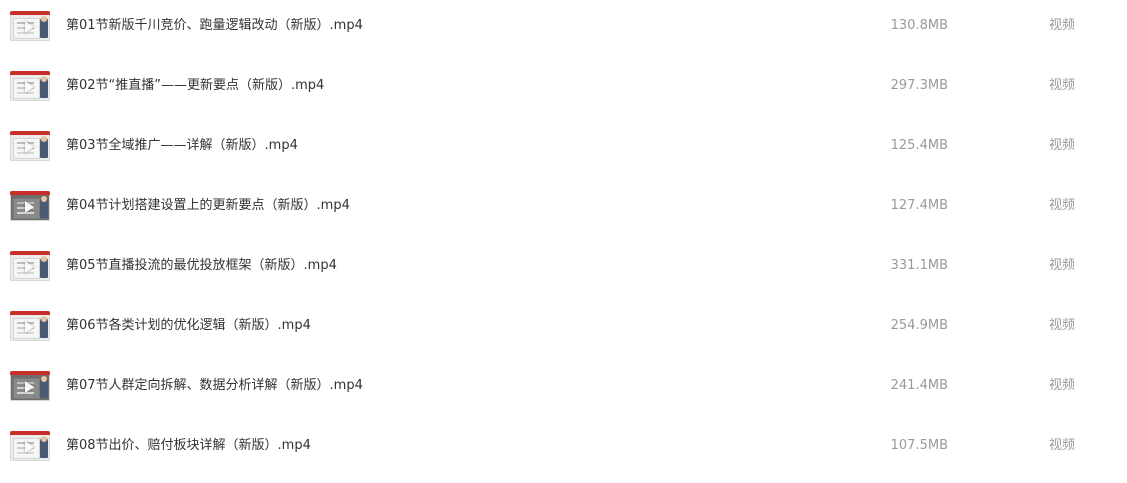 This screenshot has width=1127, height=483. What do you see at coordinates (563, 266) in the screenshot?
I see `file-row: 第05节直播投流的最优投放框架（新版）.mp4 331.1MB 视频` at bounding box center [563, 266].